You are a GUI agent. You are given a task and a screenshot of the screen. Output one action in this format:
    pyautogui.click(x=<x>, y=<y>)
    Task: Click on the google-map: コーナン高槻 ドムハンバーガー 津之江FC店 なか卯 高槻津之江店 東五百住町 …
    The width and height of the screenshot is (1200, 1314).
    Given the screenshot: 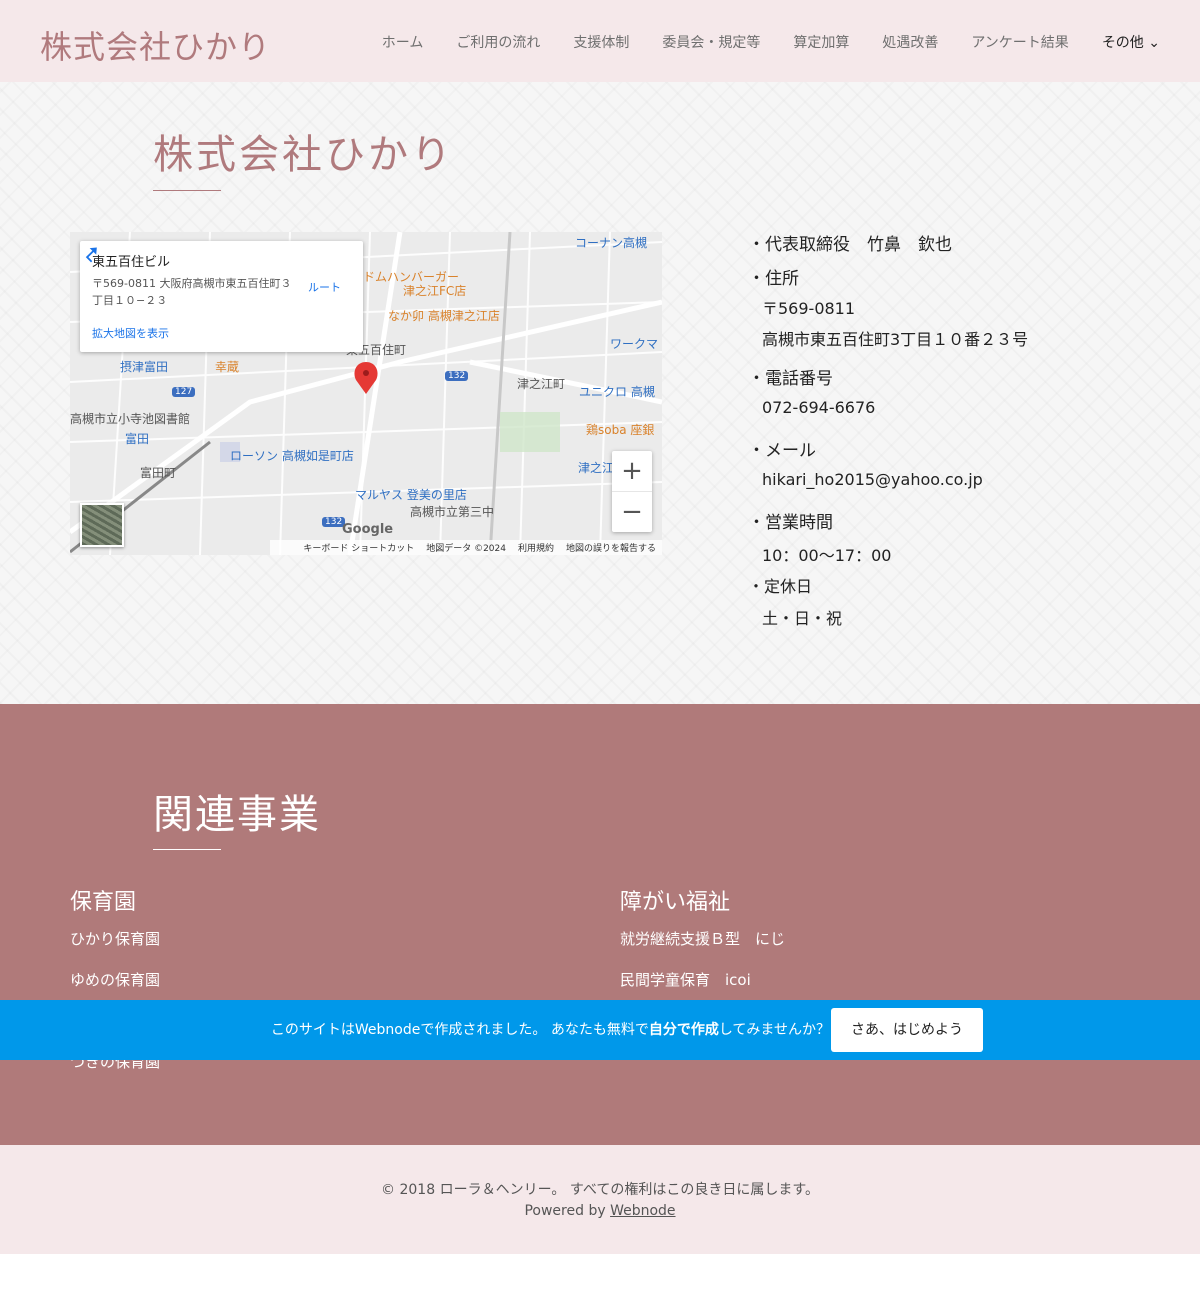 What is the action you would take?
    pyautogui.click(x=366, y=393)
    